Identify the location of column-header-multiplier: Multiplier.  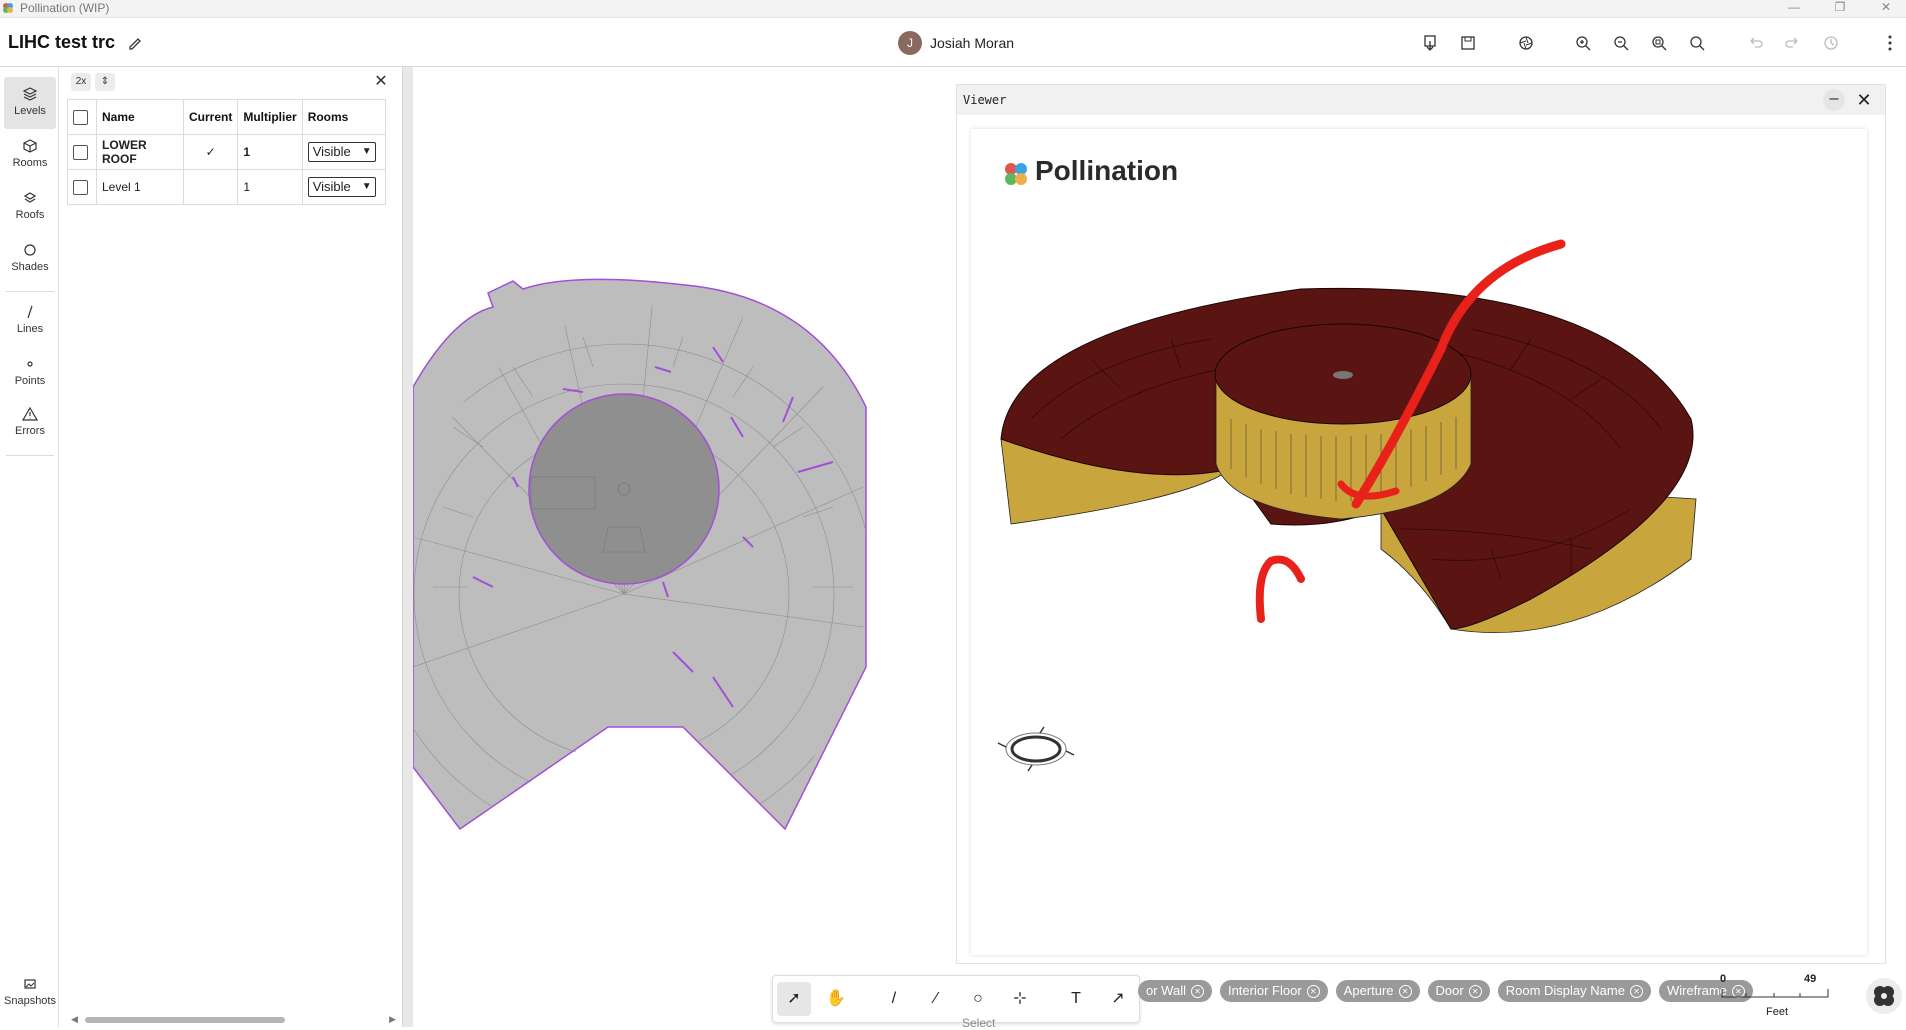
(270, 117).